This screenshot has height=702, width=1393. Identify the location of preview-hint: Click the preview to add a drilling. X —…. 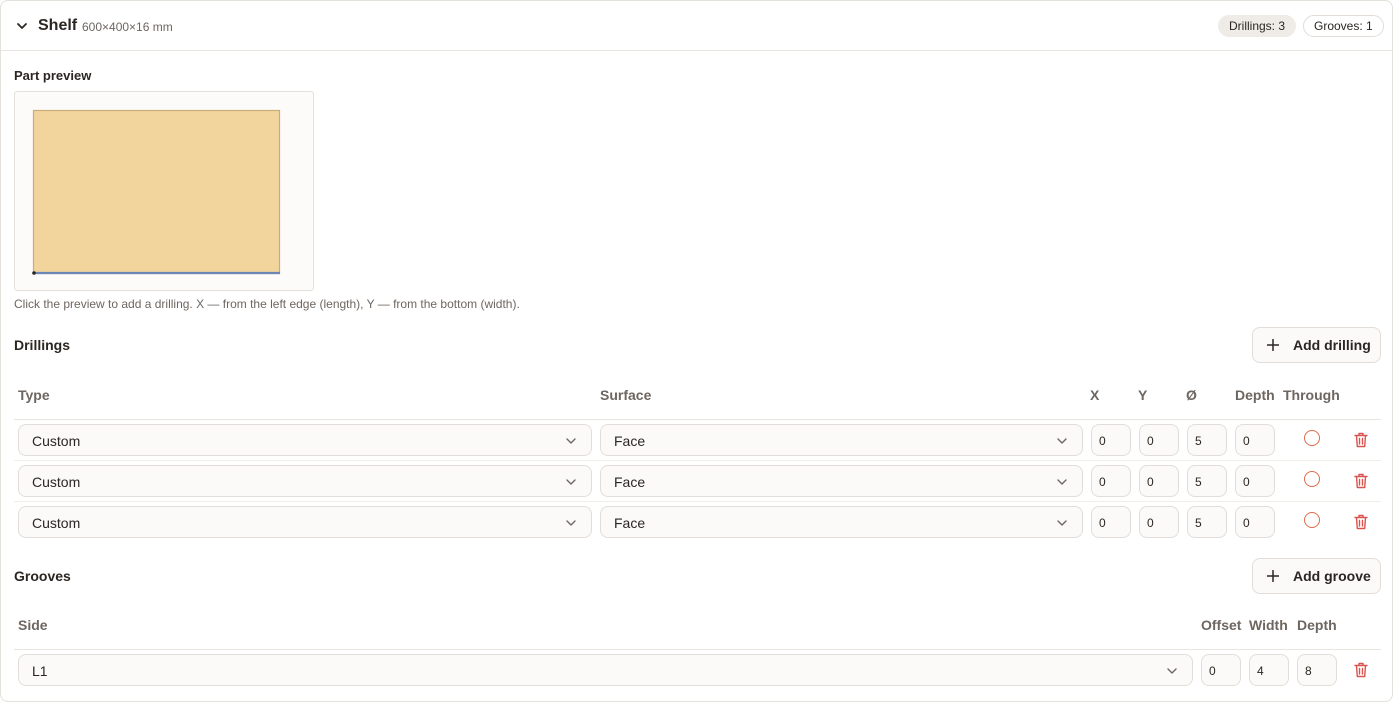
(267, 304).